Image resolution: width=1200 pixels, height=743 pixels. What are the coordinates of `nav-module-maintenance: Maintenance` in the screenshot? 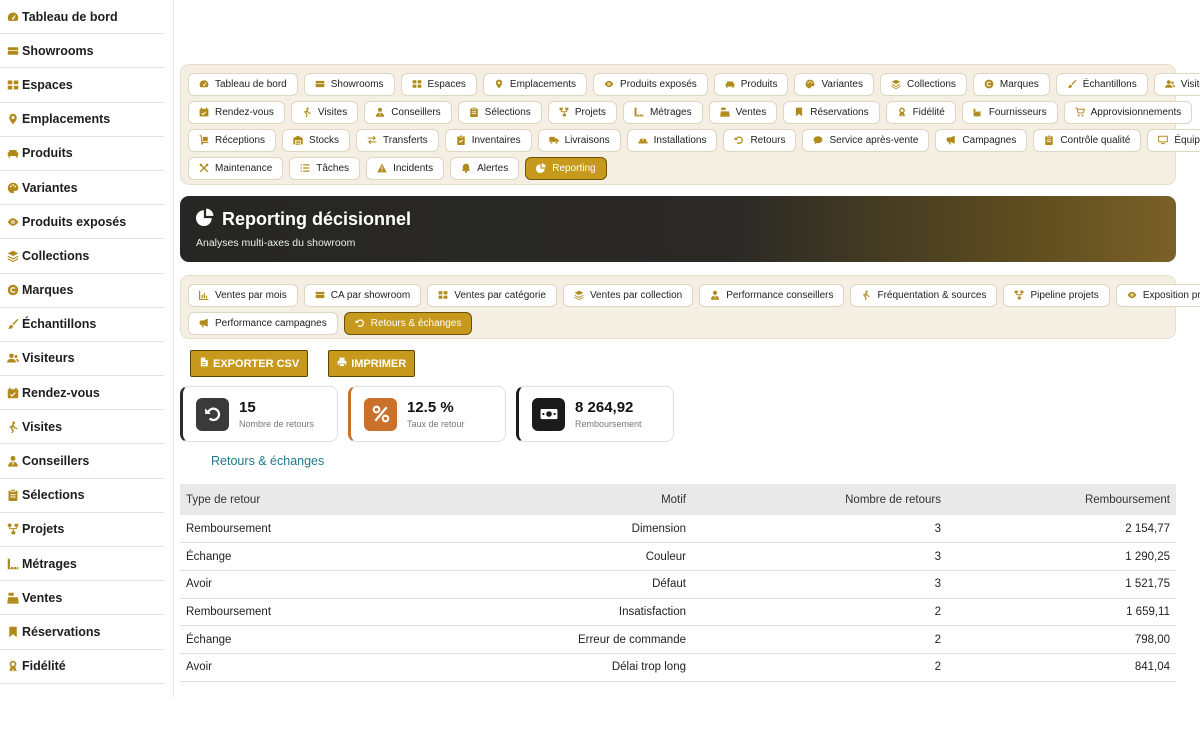 It's located at (236, 168).